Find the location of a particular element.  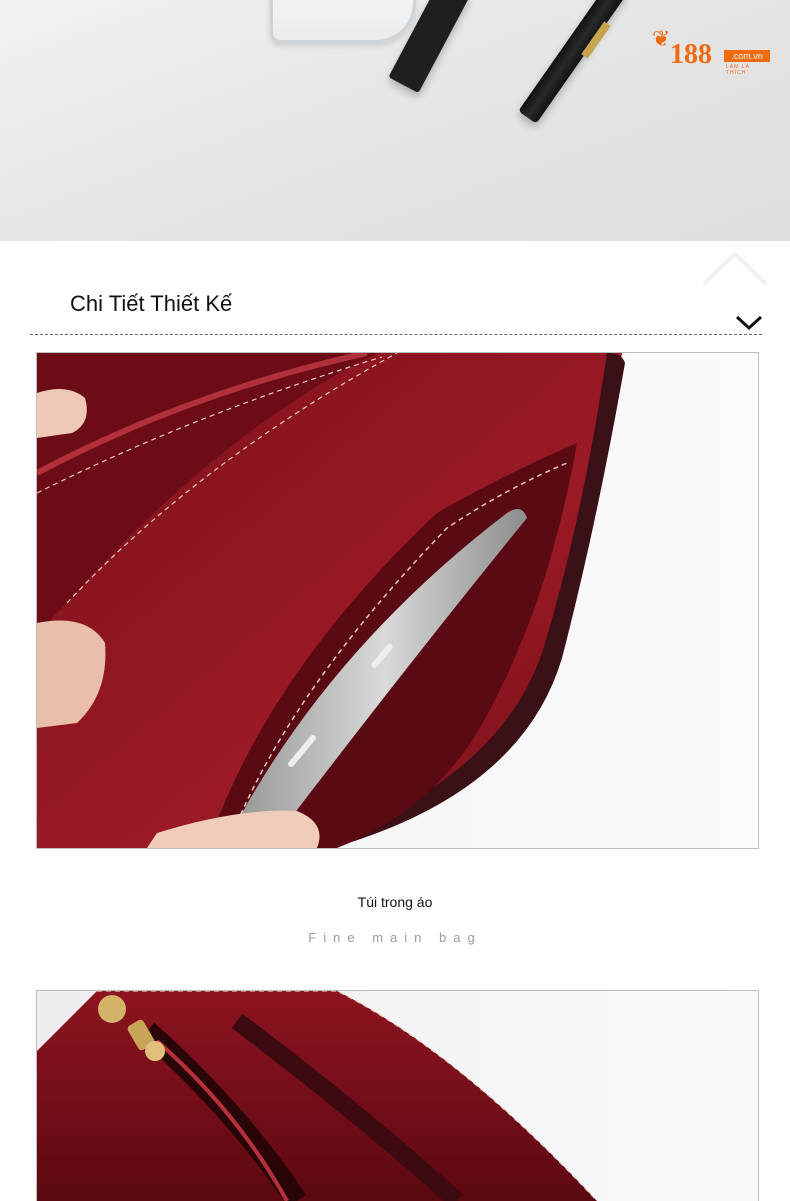

title-divider is located at coordinates (396, 334).